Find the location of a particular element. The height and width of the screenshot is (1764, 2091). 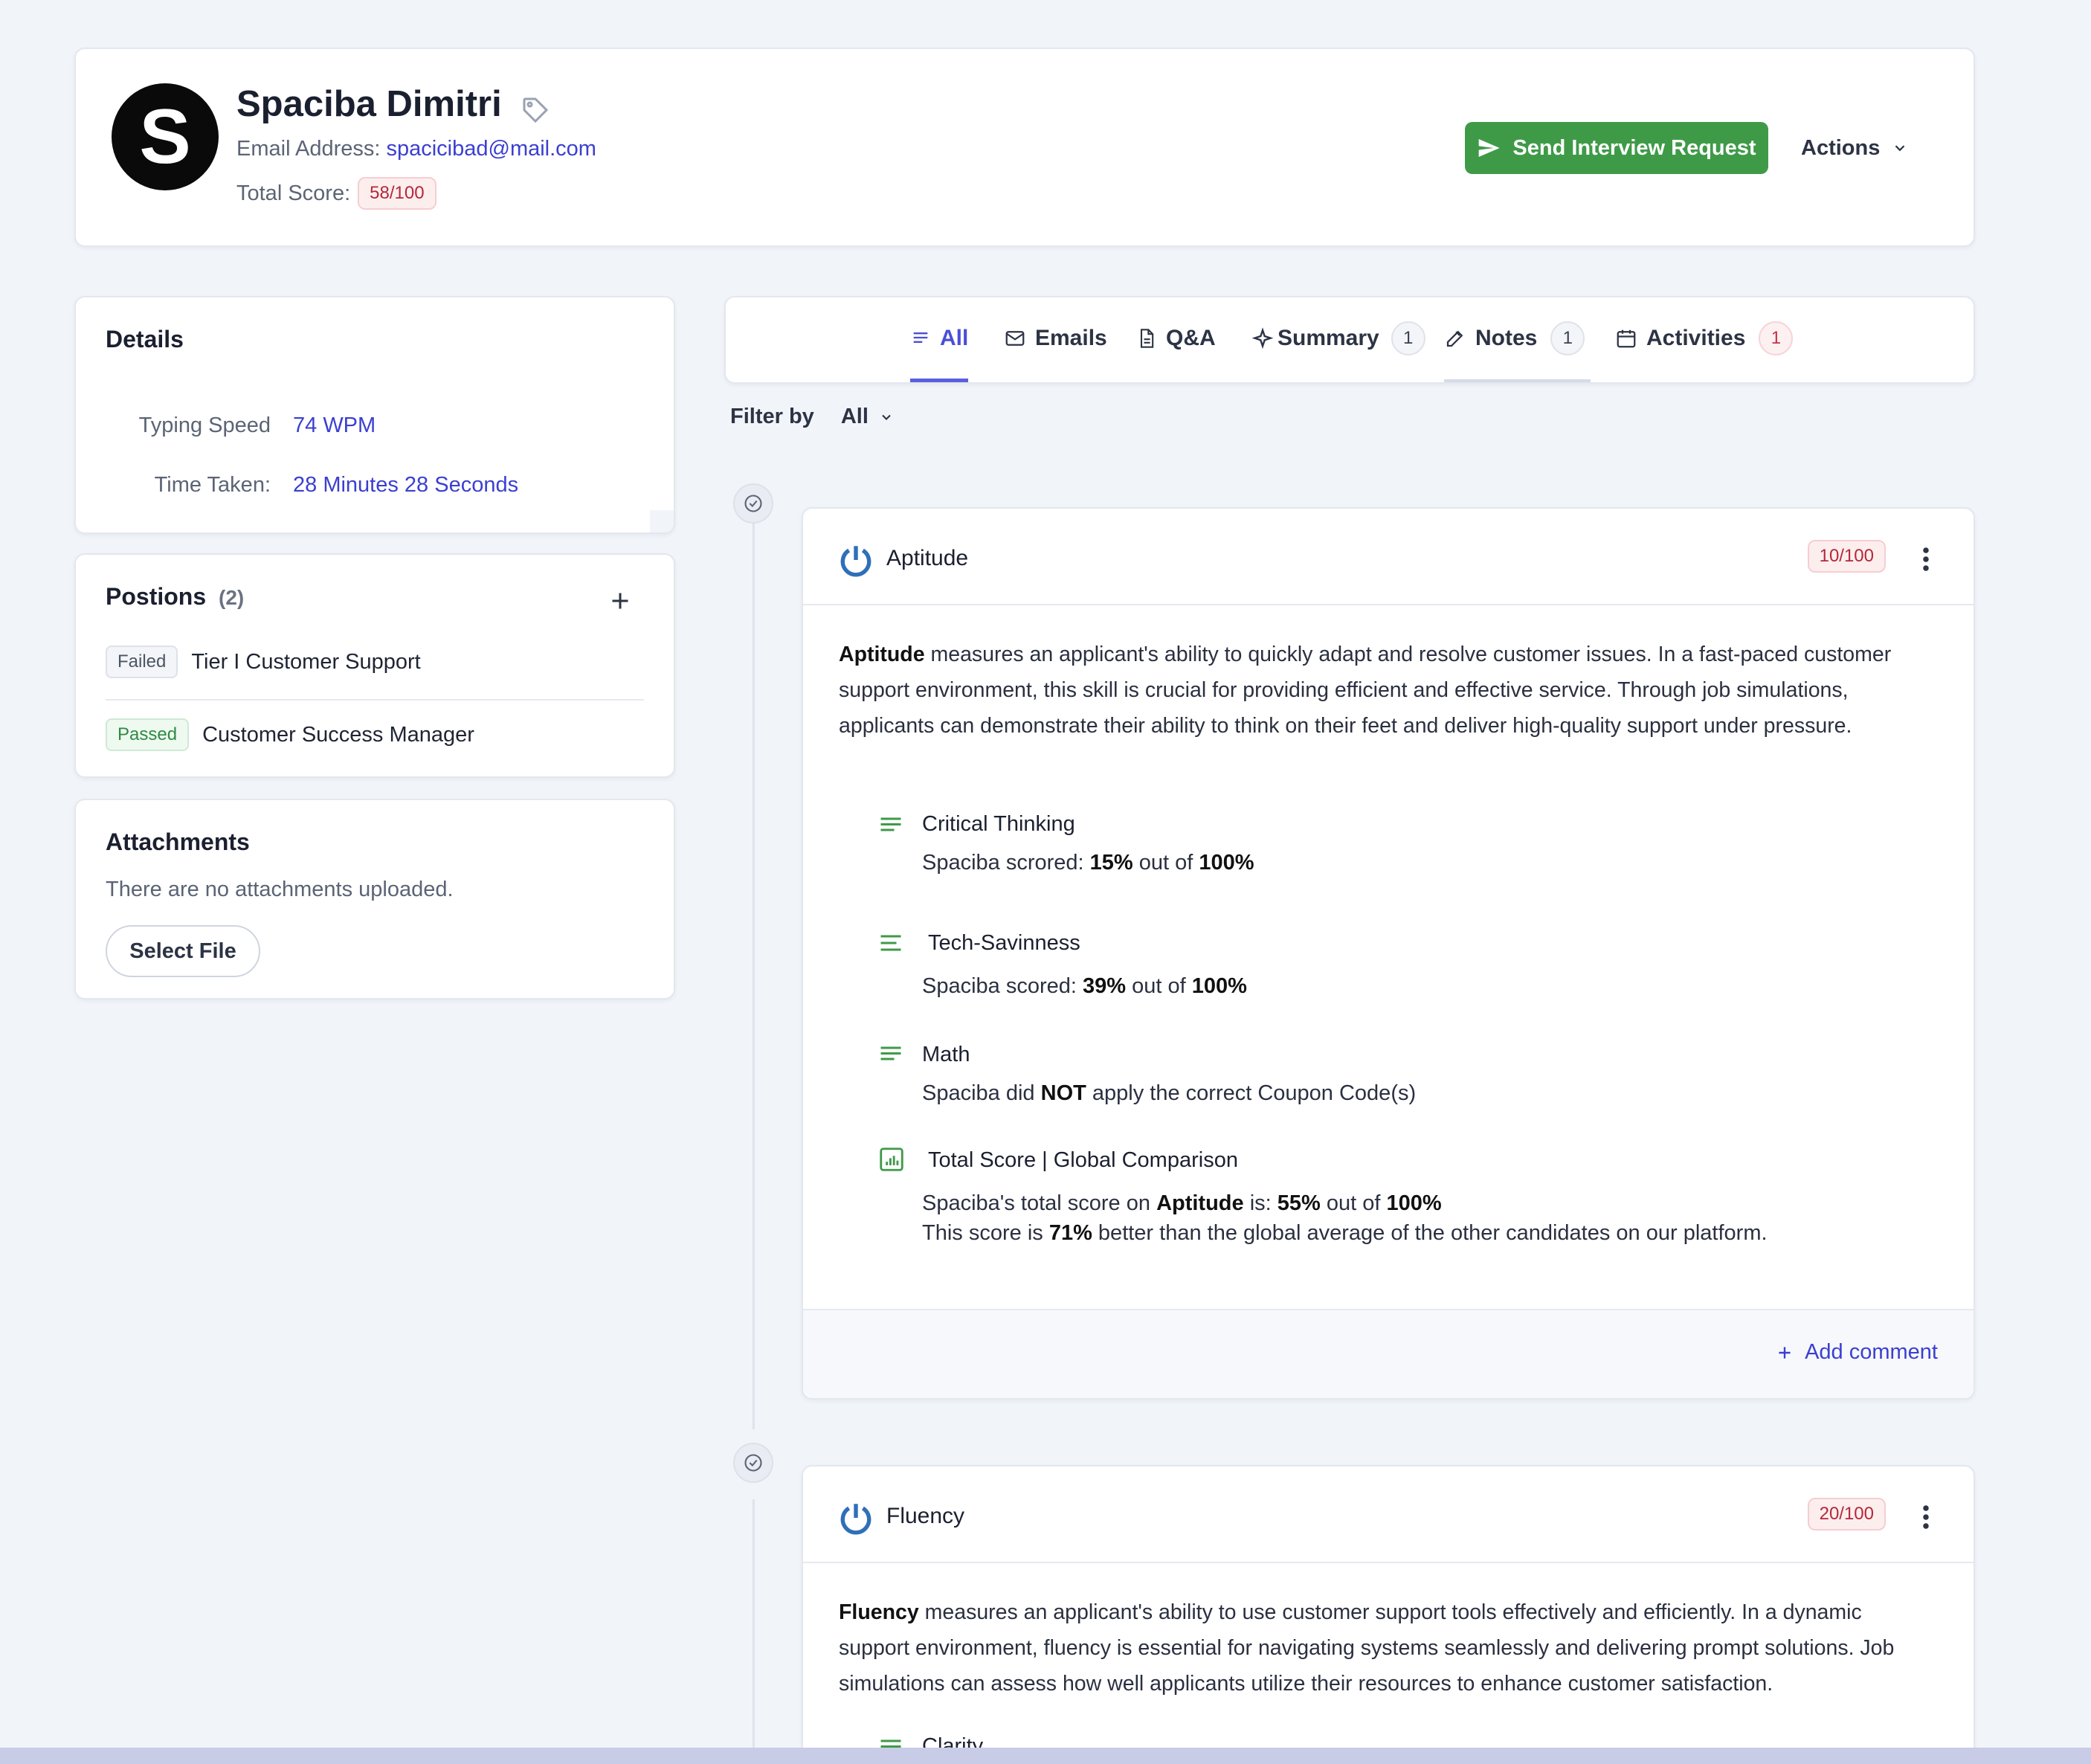

bar-chart-icon is located at coordinates (891, 1159).